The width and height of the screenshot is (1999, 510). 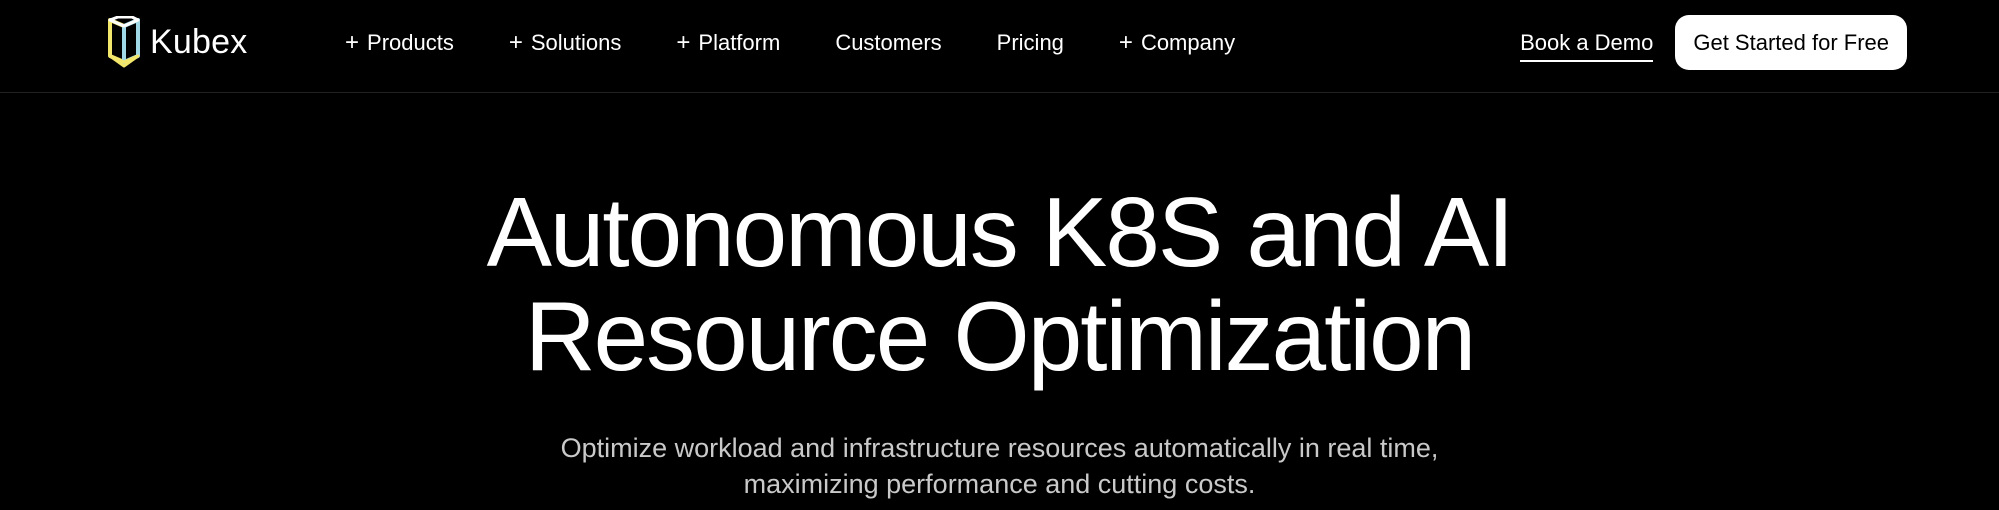 What do you see at coordinates (1000, 232) in the screenshot?
I see `hero-title-line-1: Autonomous K8S and AI` at bounding box center [1000, 232].